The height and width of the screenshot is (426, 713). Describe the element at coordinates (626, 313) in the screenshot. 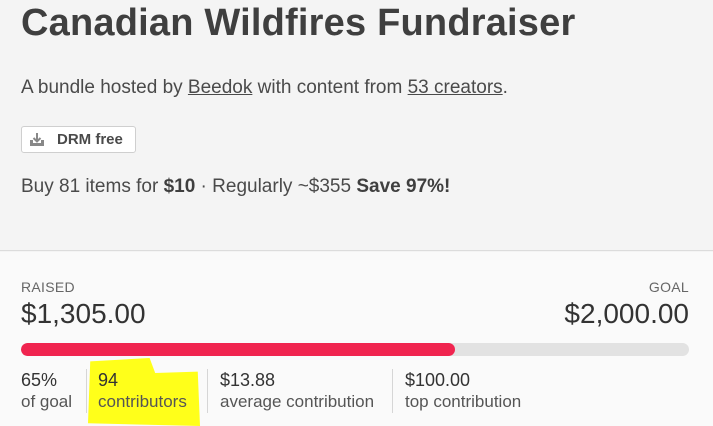

I see `goal-amount: $2,000.00` at that location.